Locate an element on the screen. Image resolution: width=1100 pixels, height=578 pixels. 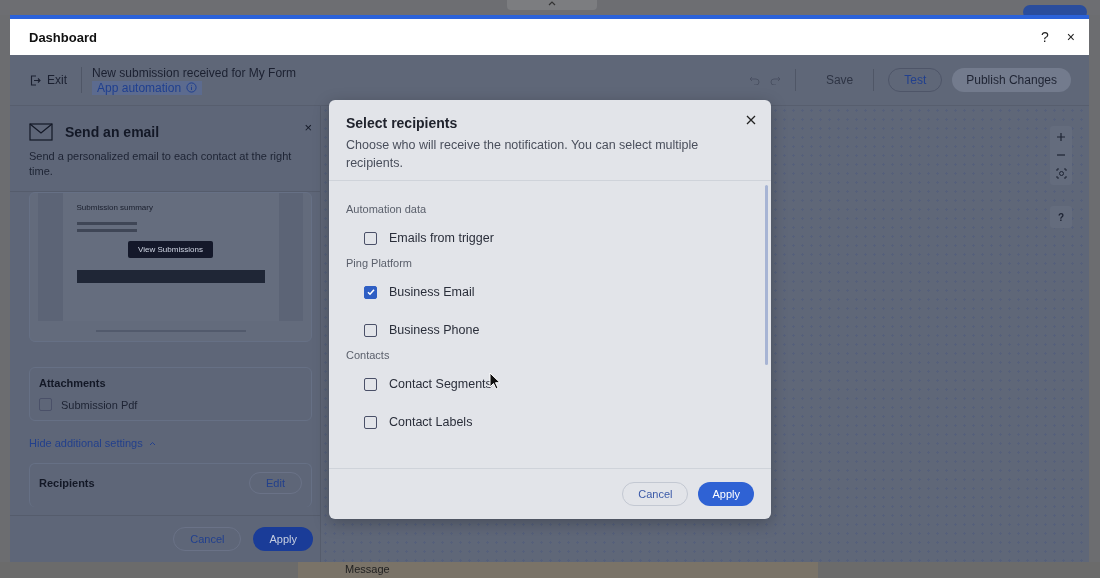
panel-description: Send a personalized email to each contact at the right time. is located at coordinates (161, 164).